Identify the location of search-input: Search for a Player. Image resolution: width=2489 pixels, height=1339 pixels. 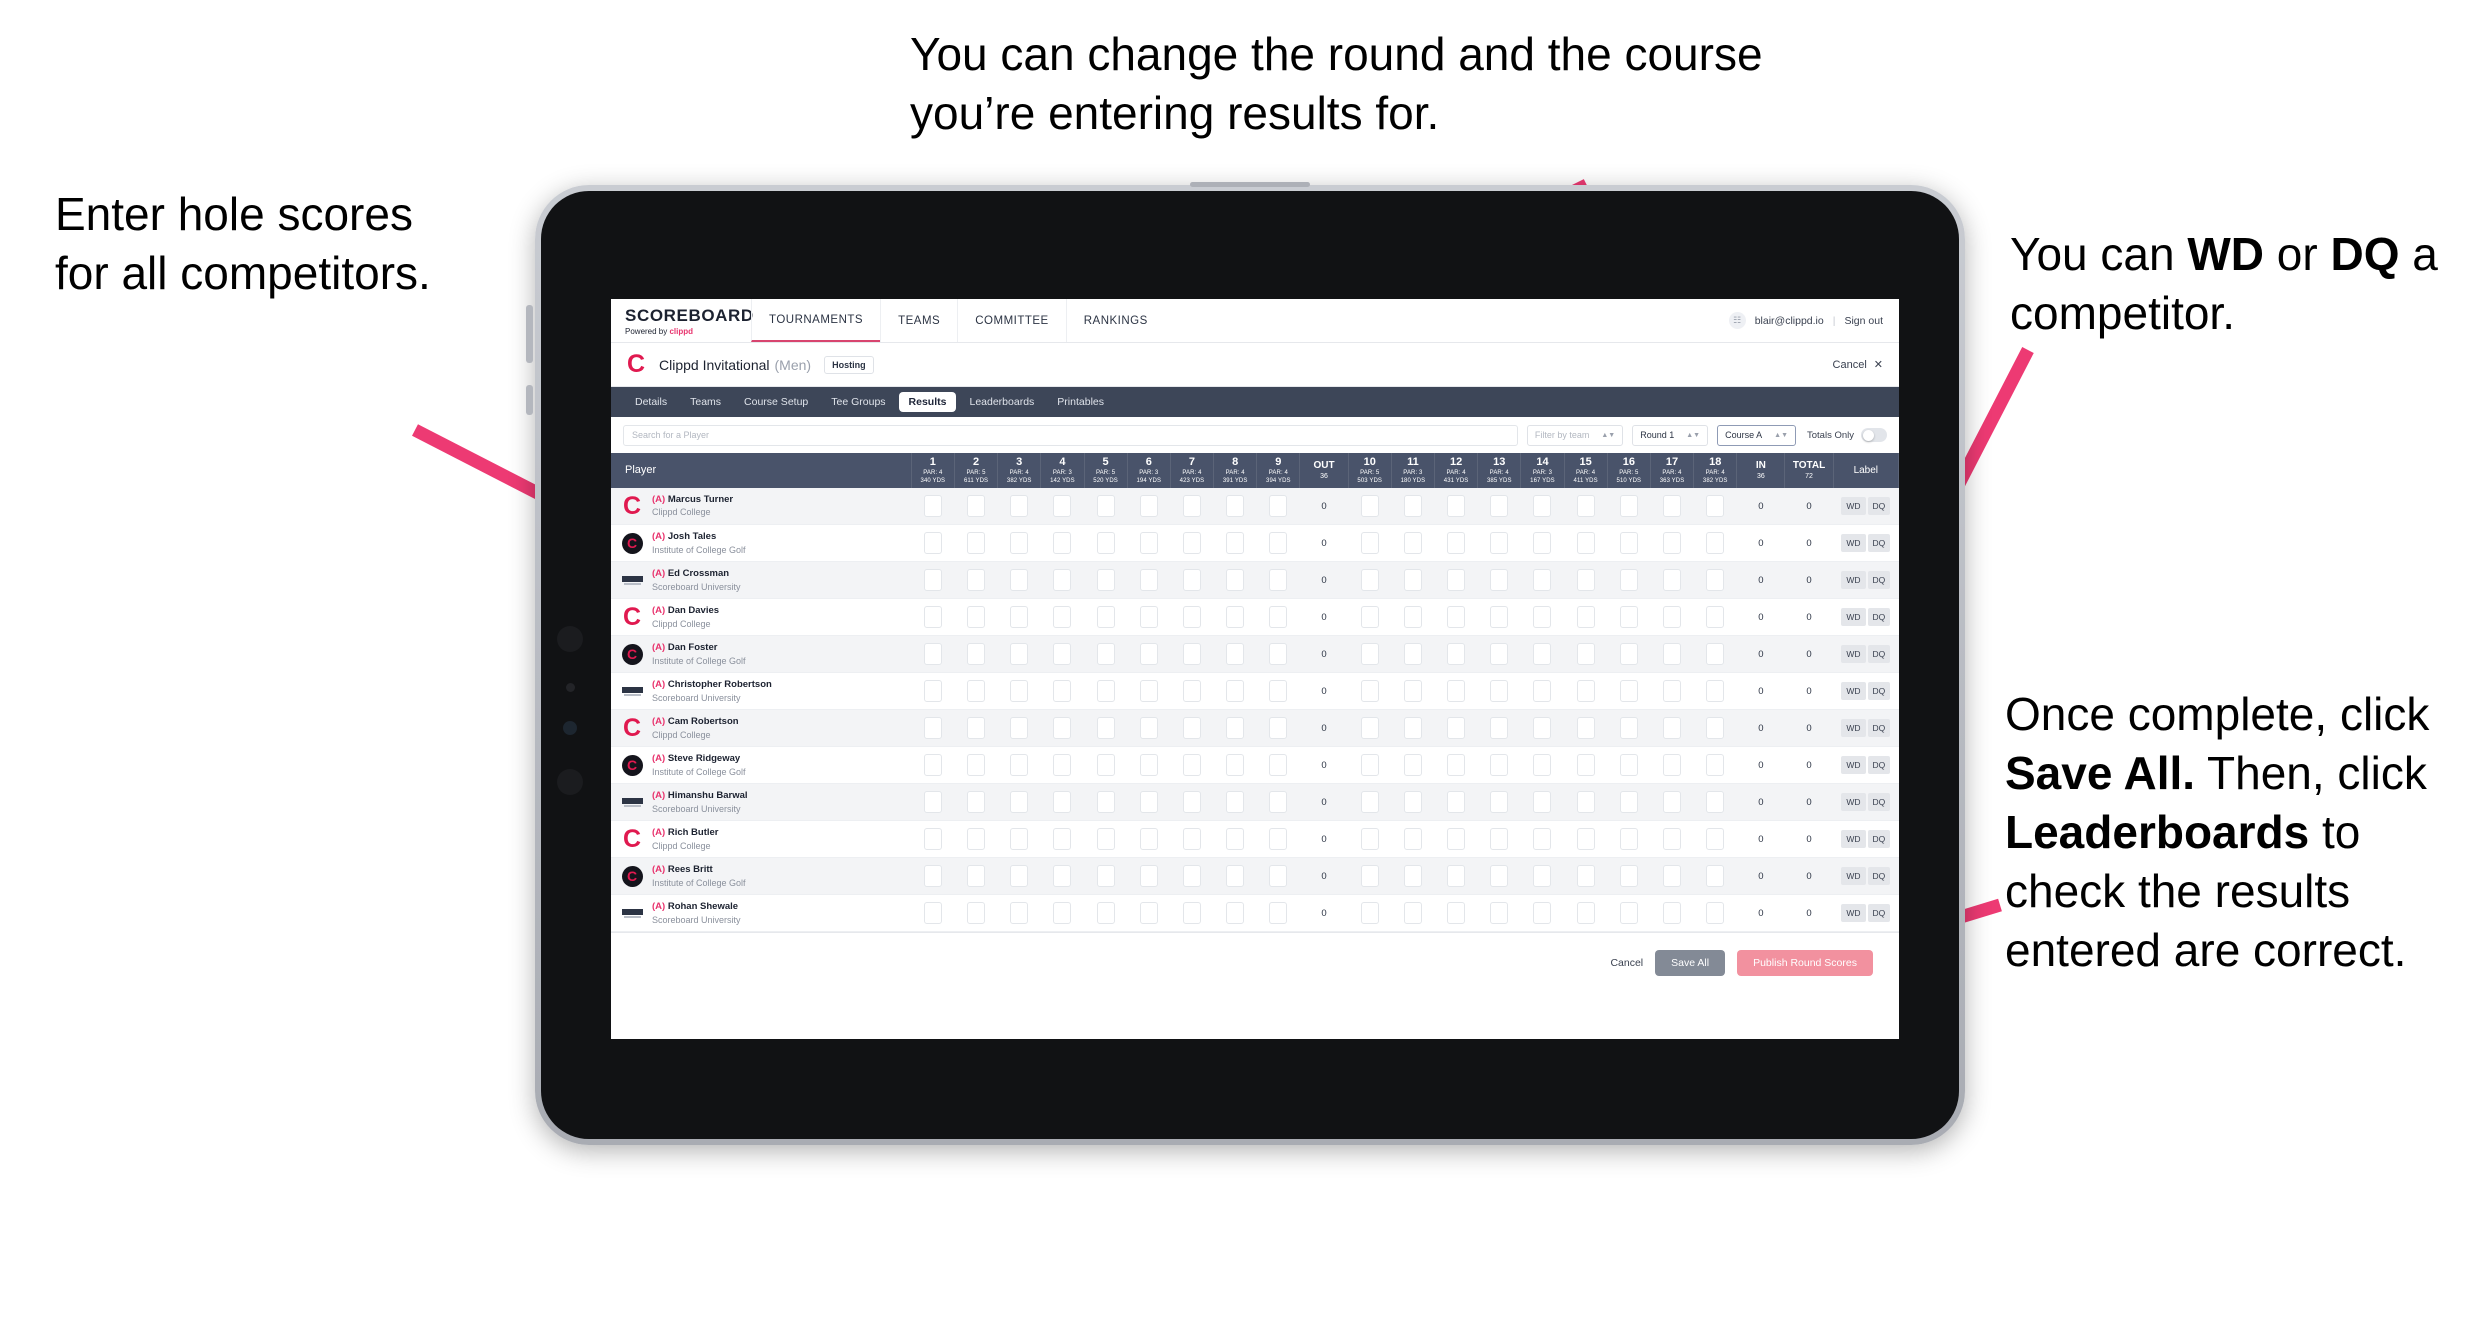
(1070, 435).